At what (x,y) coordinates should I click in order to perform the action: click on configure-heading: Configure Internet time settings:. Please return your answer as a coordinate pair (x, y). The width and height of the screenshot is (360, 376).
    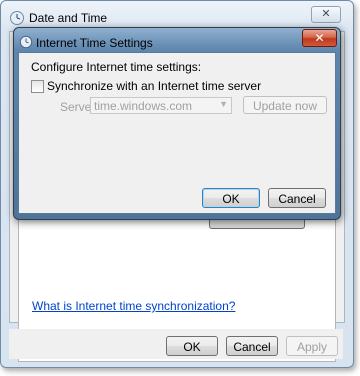
    Looking at the image, I should click on (116, 67).